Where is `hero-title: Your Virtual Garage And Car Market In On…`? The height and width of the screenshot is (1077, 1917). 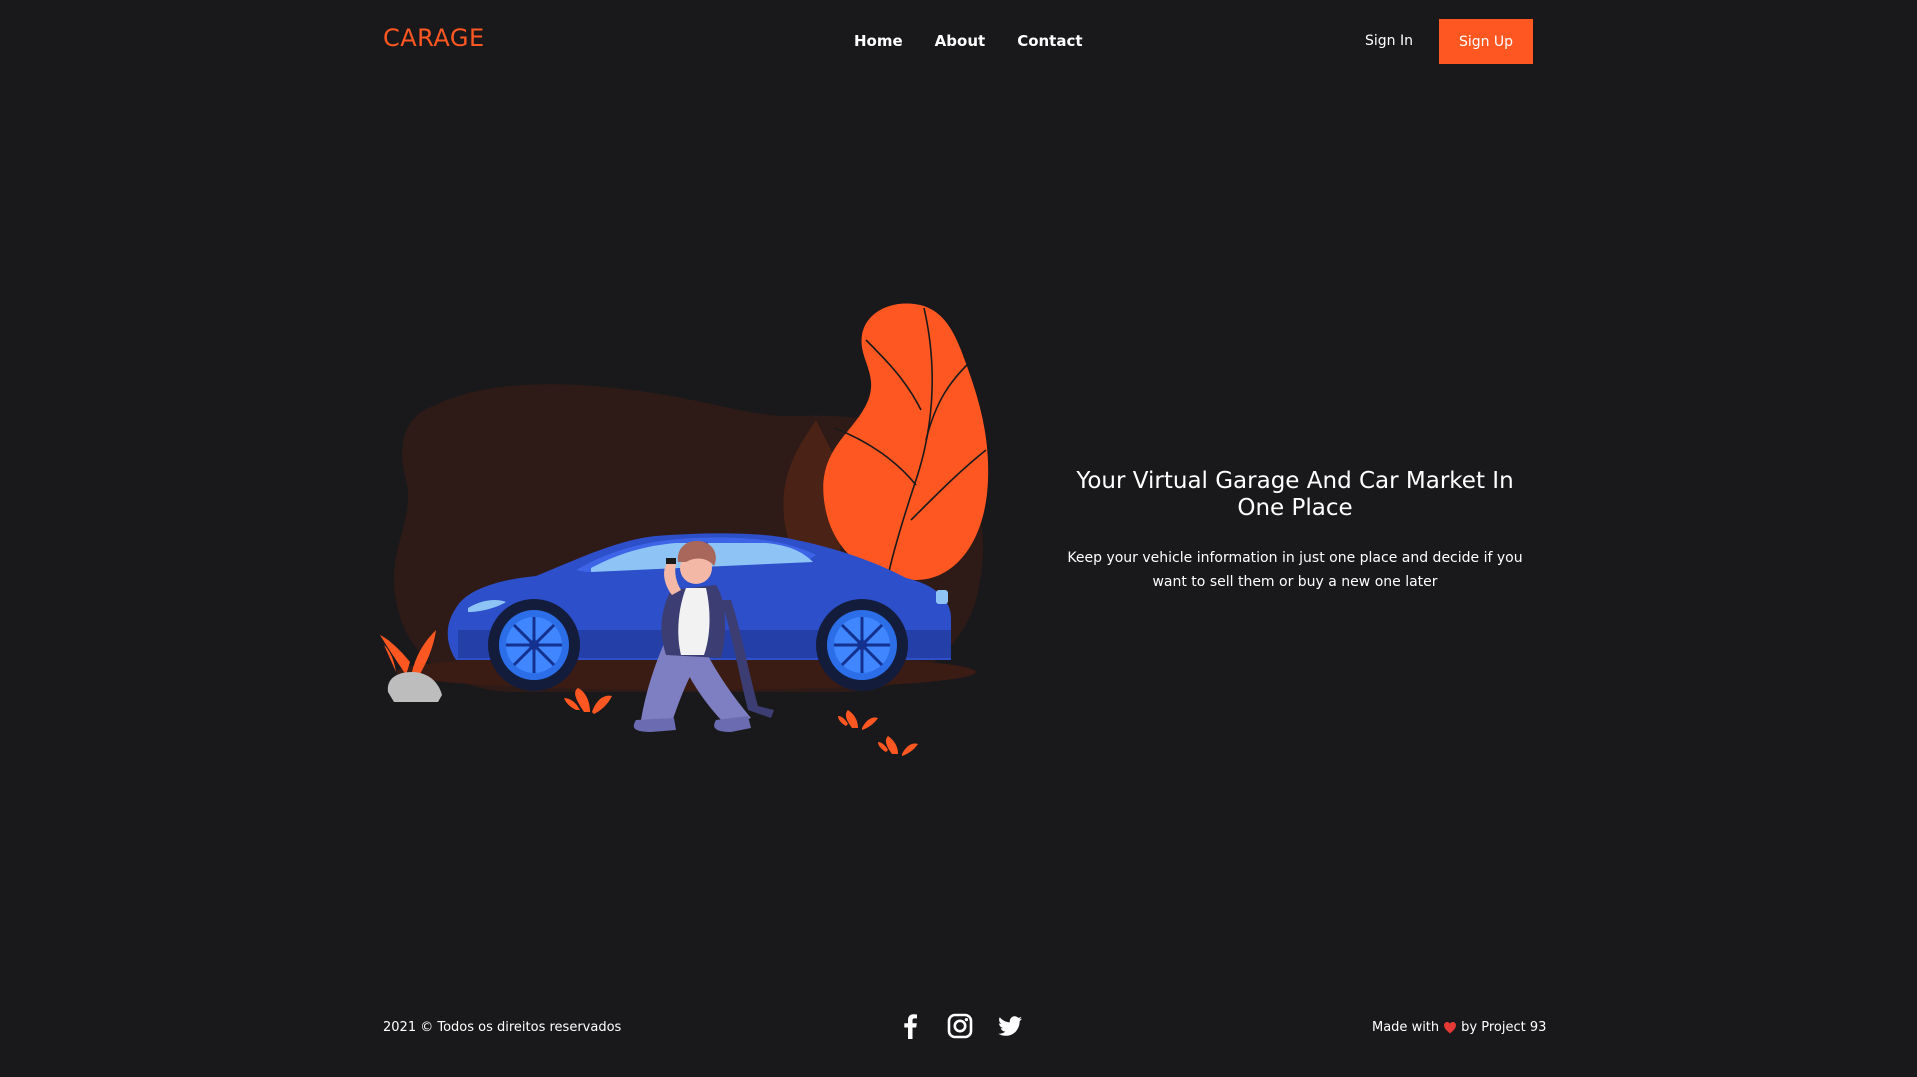
hero-title: Your Virtual Garage And Car Market In On… is located at coordinates (1295, 494).